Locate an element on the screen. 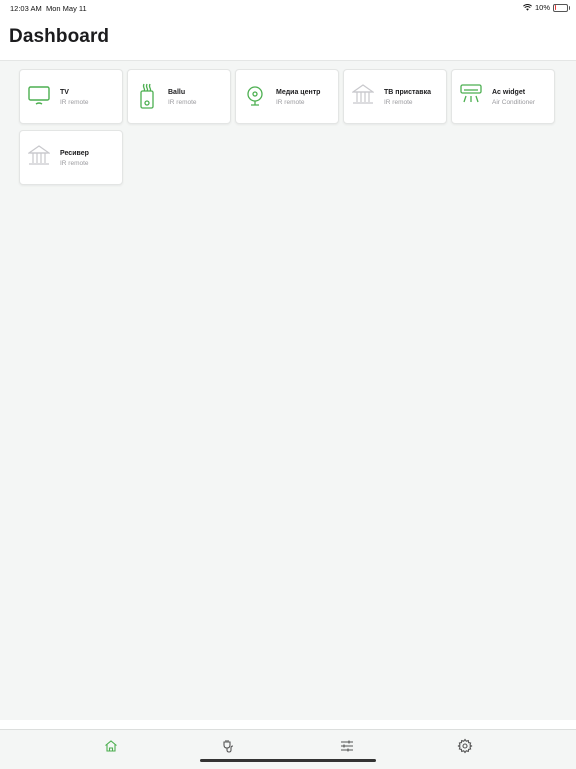 Image resolution: width=576 pixels, height=769 pixels. tab-home is located at coordinates (111, 746).